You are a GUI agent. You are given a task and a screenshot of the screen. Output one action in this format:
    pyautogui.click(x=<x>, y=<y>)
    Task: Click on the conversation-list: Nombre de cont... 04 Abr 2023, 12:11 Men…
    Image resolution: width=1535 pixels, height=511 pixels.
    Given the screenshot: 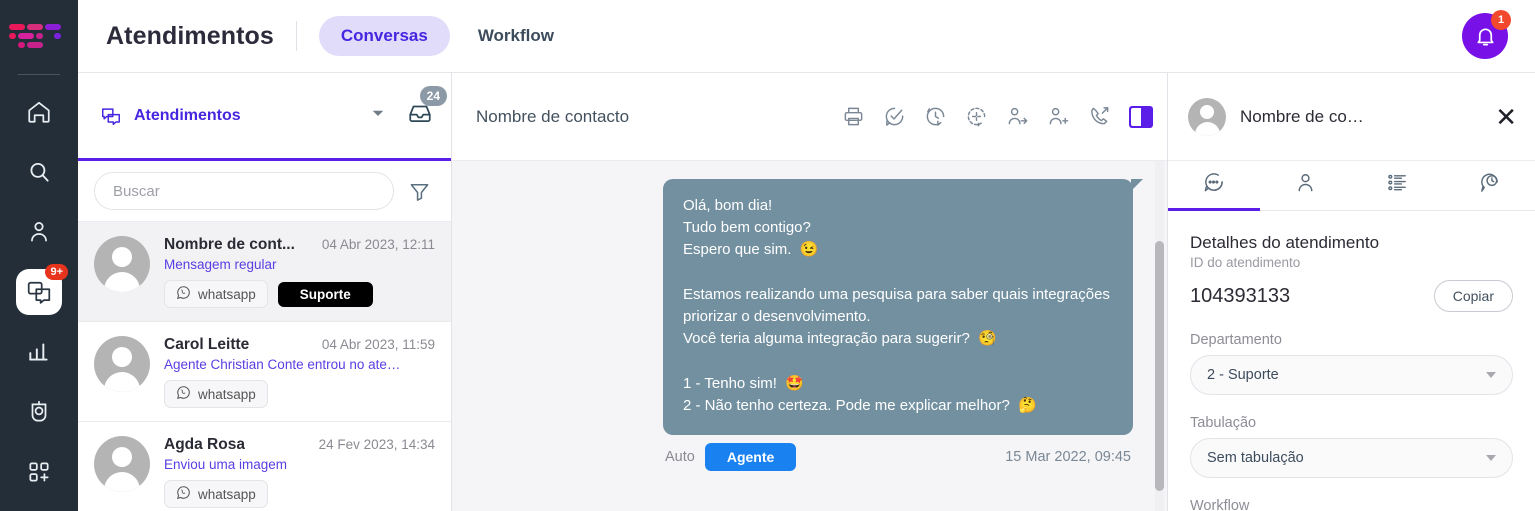 What is the action you would take?
    pyautogui.click(x=264, y=366)
    